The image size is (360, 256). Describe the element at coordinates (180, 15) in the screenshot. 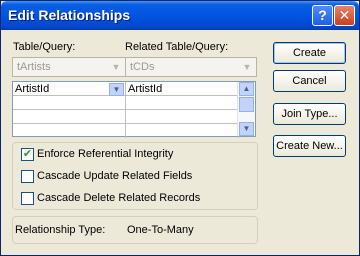

I see `title-bar: Edit Relationships ? ✕` at that location.